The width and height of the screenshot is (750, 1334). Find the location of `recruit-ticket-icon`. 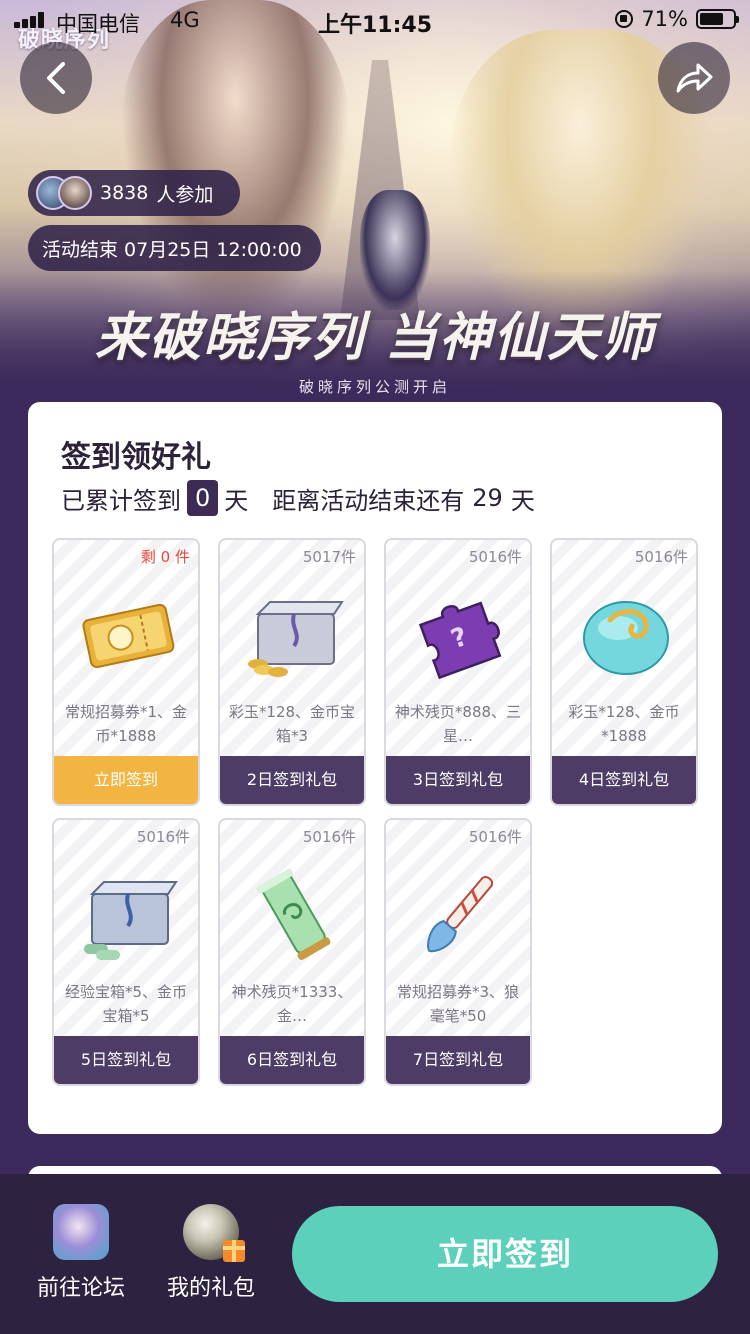

recruit-ticket-icon is located at coordinates (128, 636).